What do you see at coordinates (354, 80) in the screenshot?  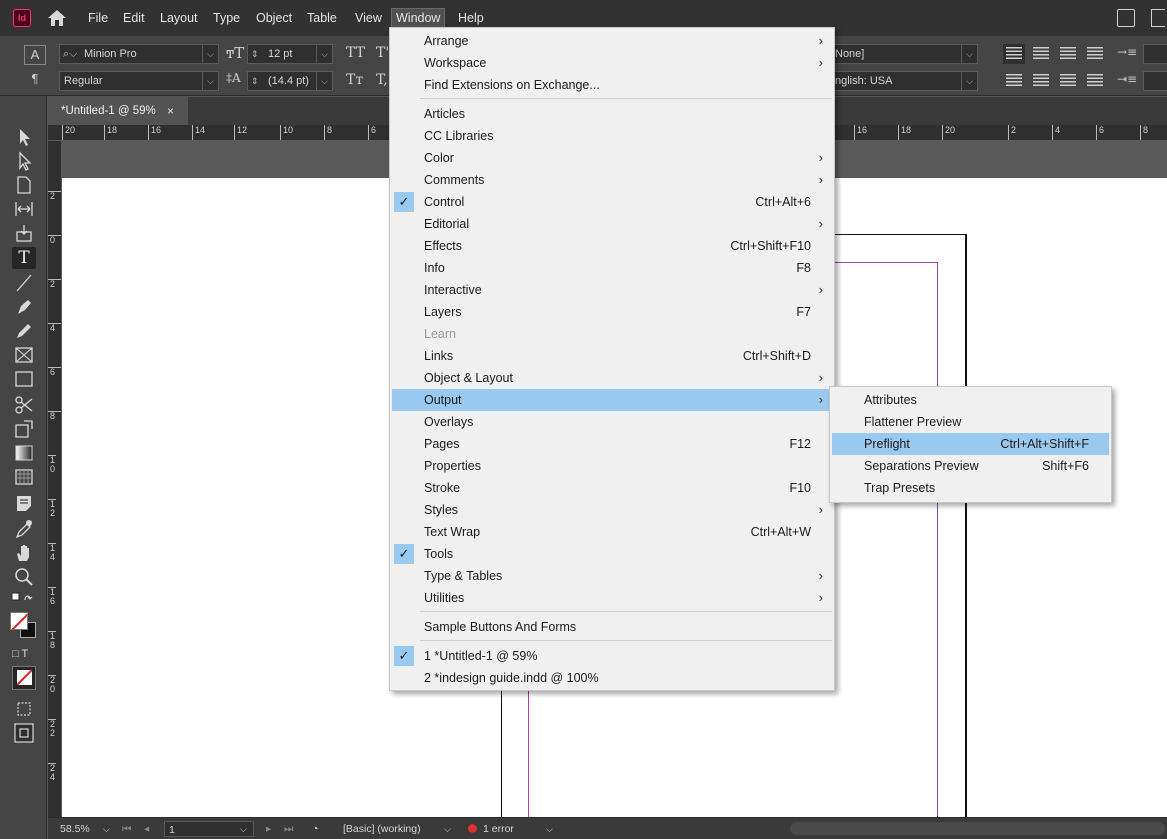 I see `small-caps-button: Tт` at bounding box center [354, 80].